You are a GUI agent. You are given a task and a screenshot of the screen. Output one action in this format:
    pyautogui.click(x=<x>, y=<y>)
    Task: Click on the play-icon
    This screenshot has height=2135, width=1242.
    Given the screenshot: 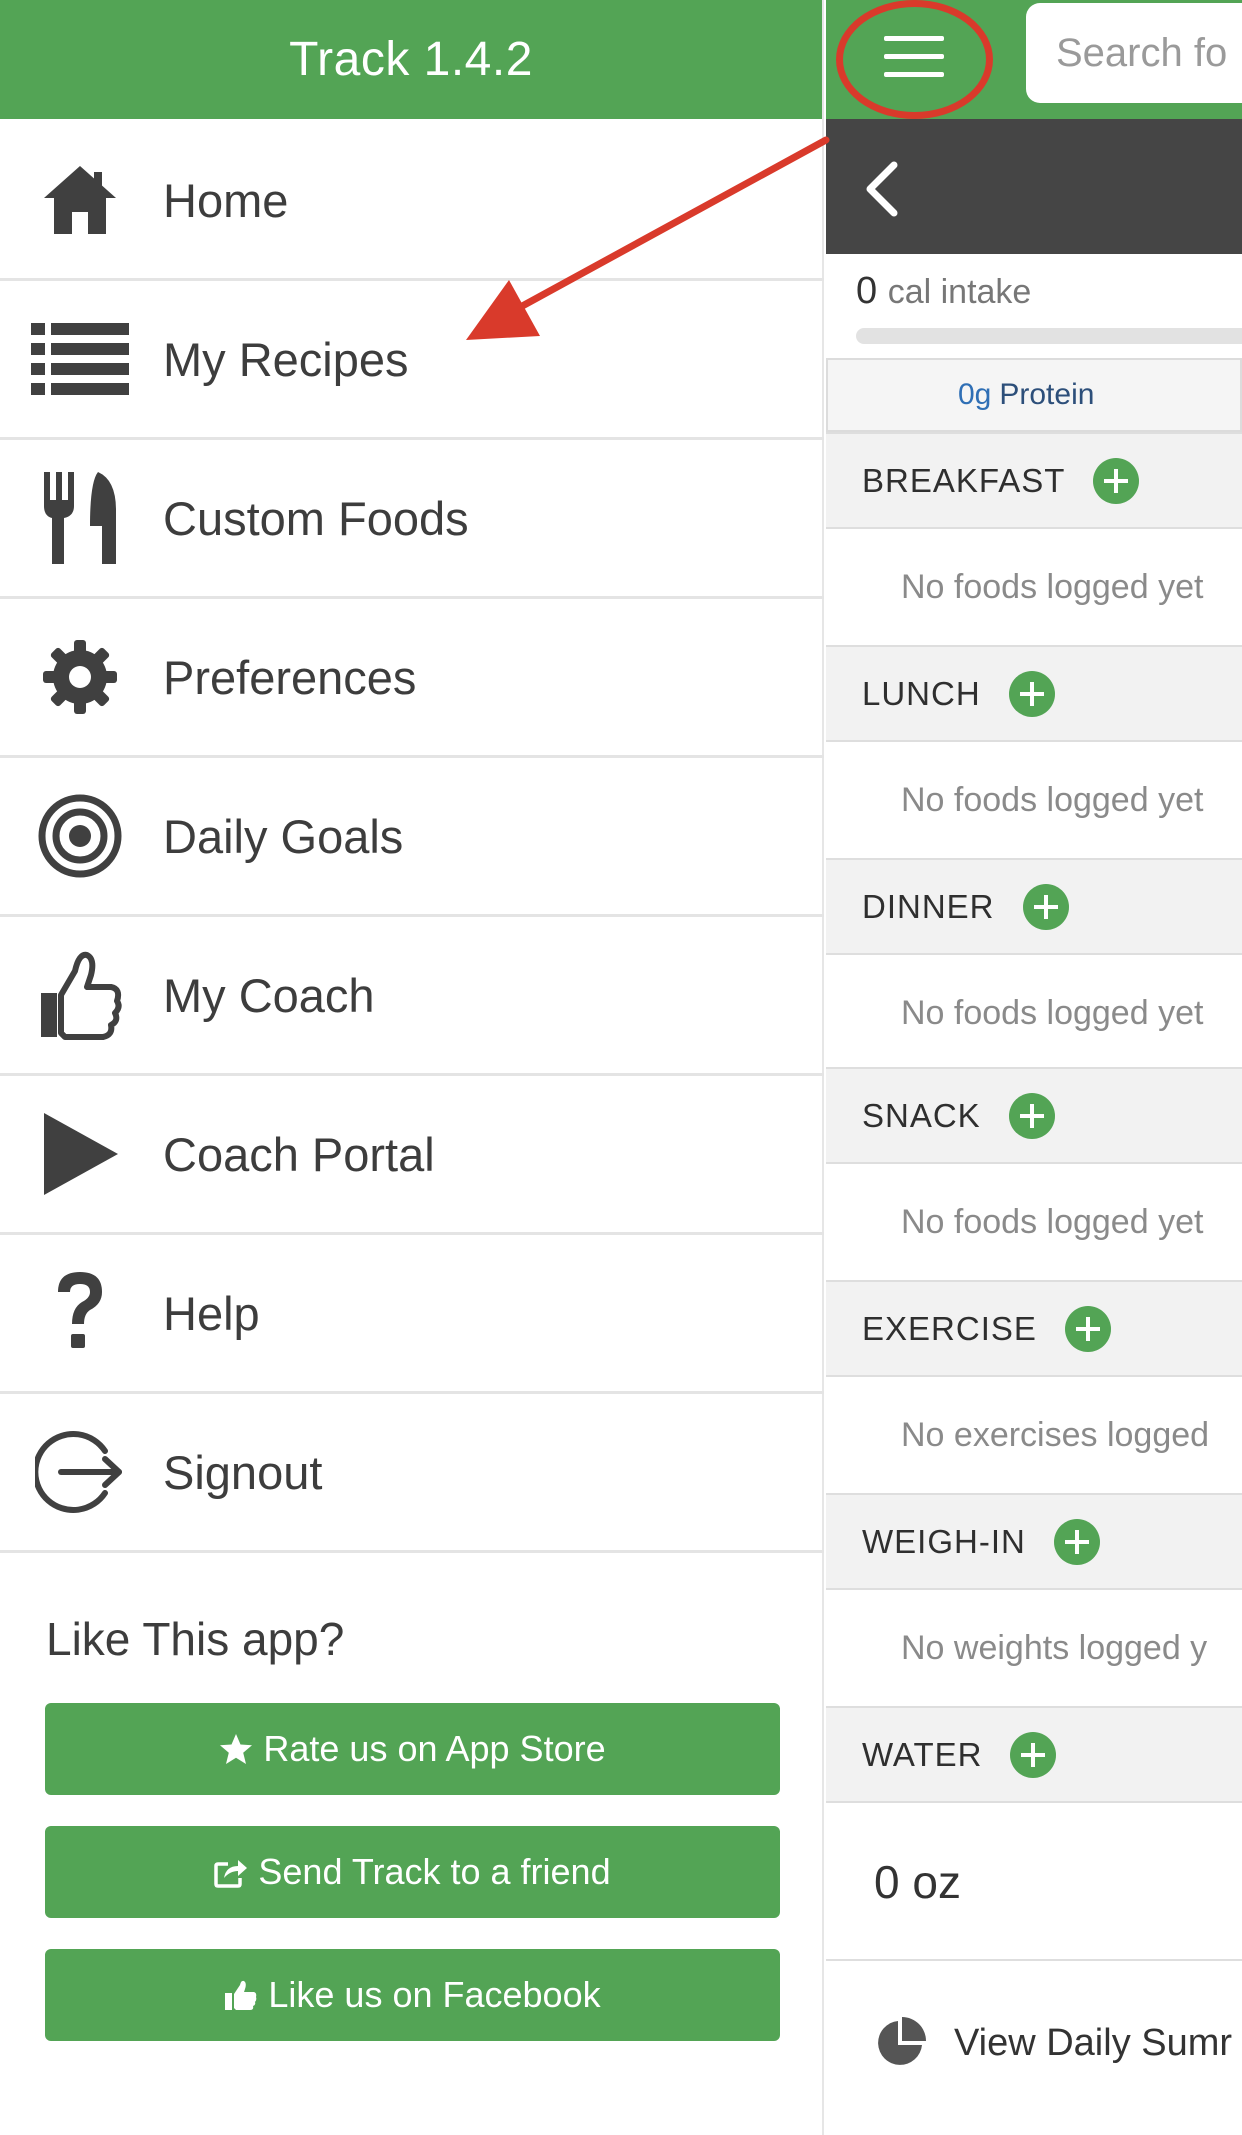 What is the action you would take?
    pyautogui.click(x=80, y=1154)
    